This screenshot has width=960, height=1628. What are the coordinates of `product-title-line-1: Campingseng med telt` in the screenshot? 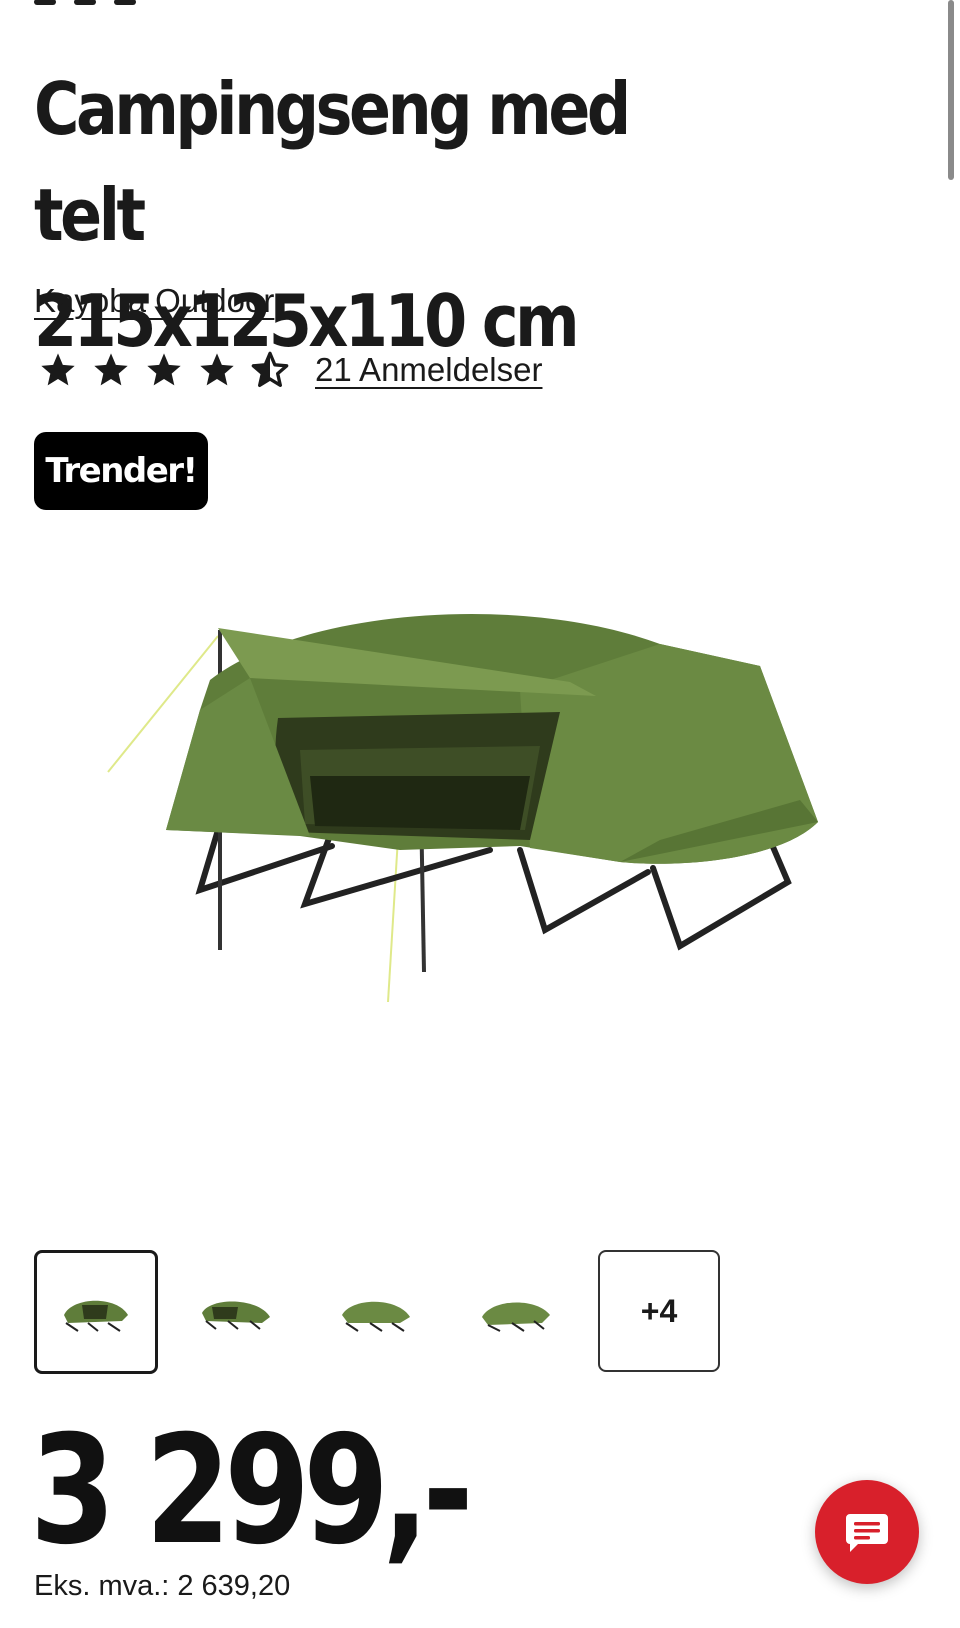 It's located at (332, 162).